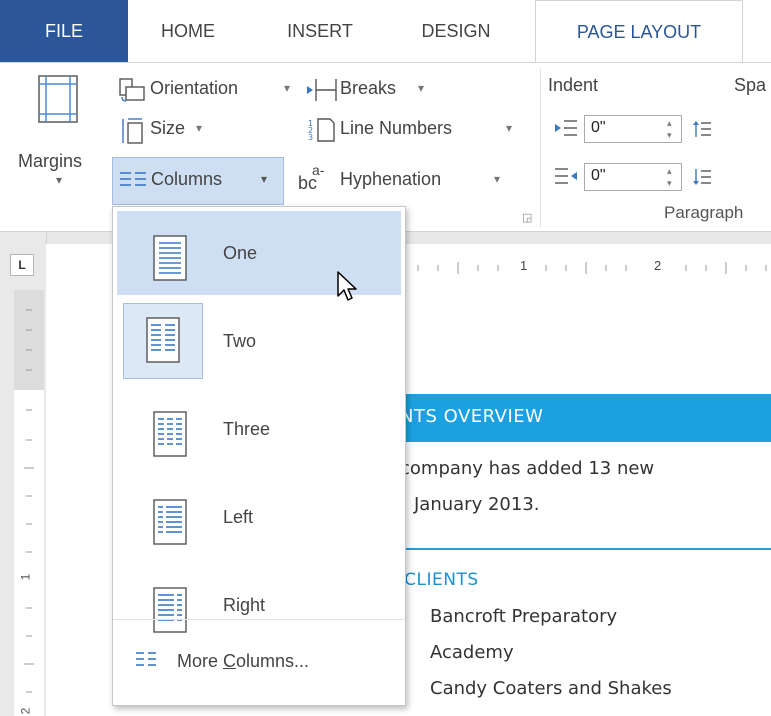  I want to click on hyphenation-label: Hyphenation, so click(391, 179).